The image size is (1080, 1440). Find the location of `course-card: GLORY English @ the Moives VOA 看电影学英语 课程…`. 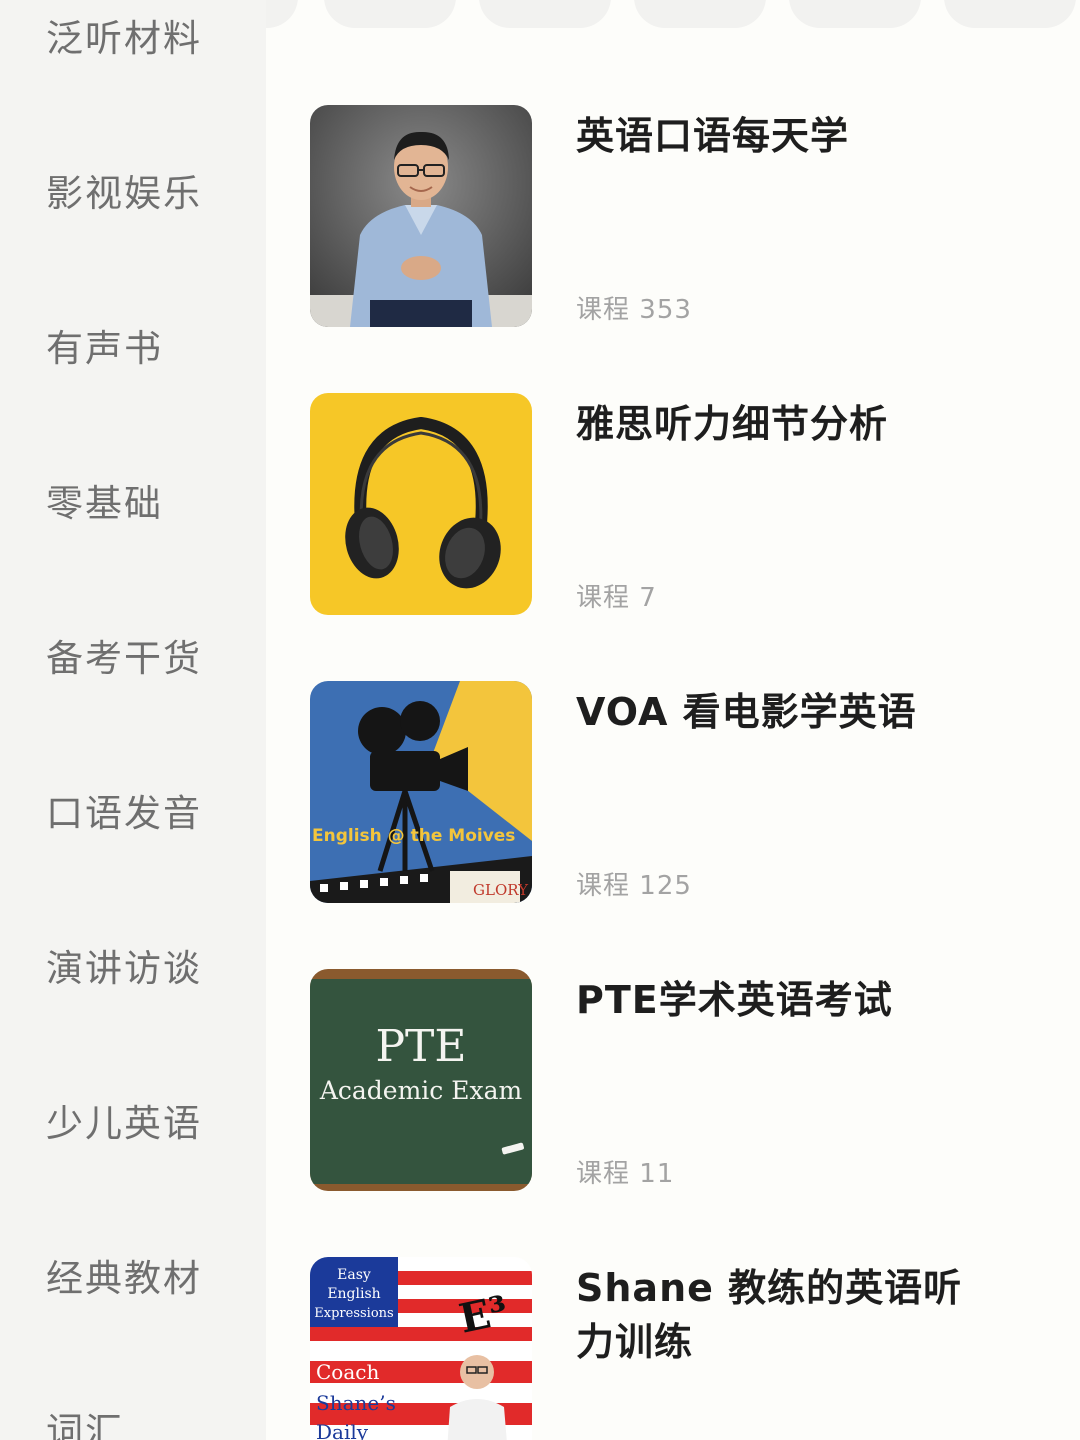

course-card: GLORY English @ the Moives VOA 看电影学英语 课程… is located at coordinates (690, 792).